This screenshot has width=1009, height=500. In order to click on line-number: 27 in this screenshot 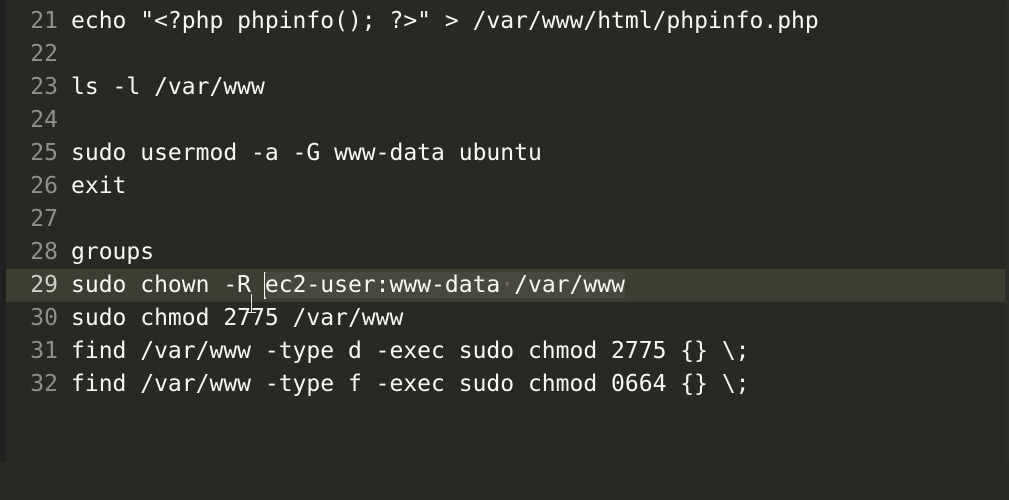, I will do `click(44, 219)`.